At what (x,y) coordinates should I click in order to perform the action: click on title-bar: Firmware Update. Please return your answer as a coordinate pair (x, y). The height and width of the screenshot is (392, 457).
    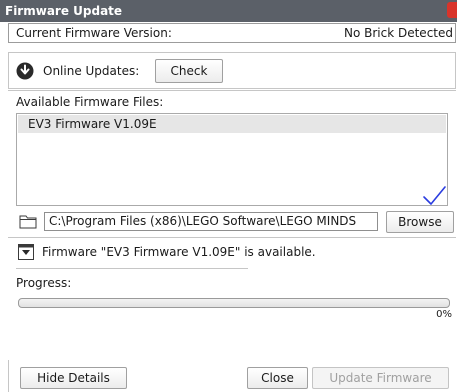
    Looking at the image, I should click on (228, 11).